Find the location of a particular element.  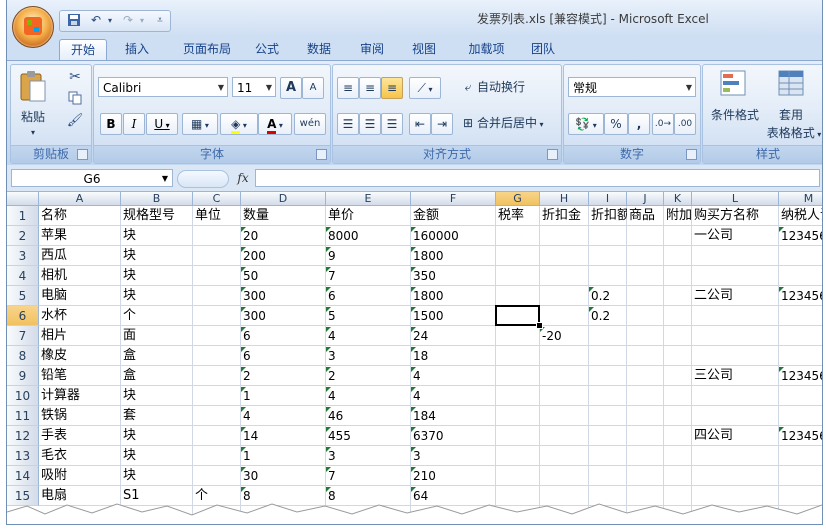

row-header-3: 3 is located at coordinates (23, 256).